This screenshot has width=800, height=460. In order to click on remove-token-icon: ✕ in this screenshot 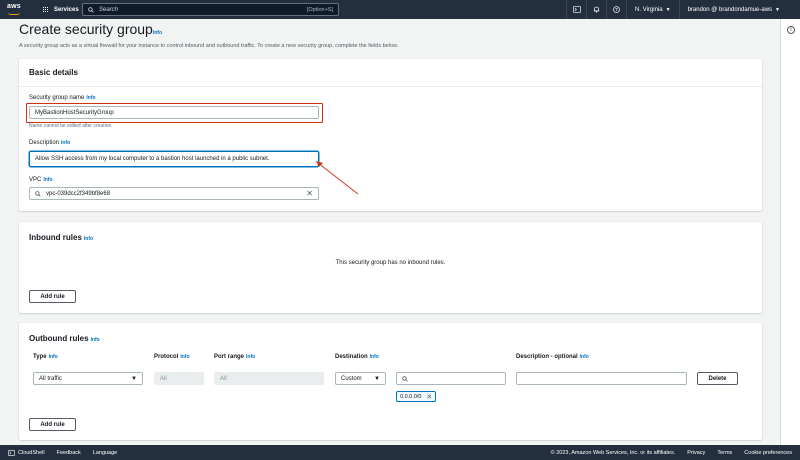, I will do `click(429, 397)`.